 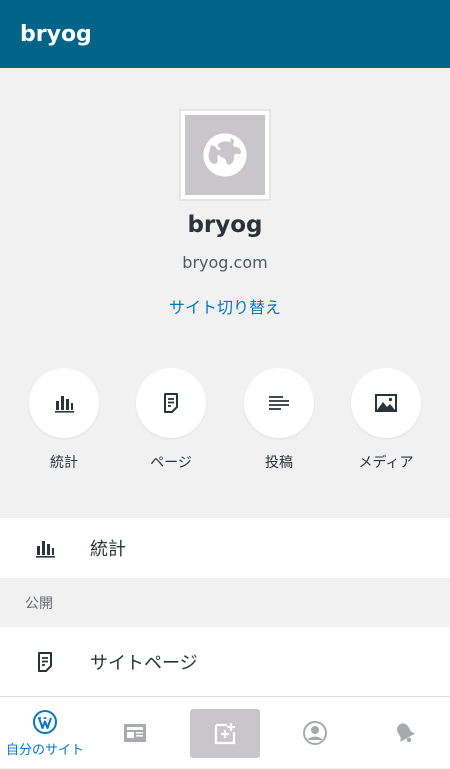 I want to click on reader-icon, so click(x=135, y=733).